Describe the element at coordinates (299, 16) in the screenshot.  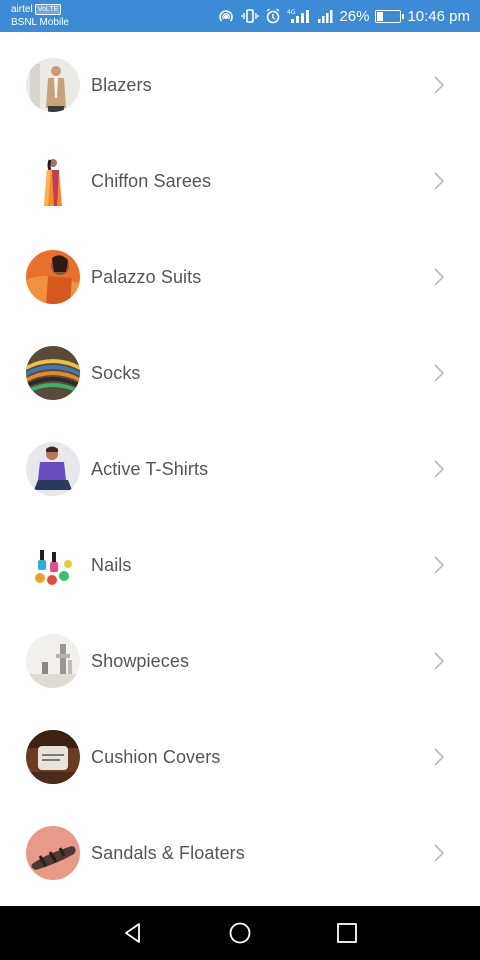
I see `signal-4g-icon: 4G` at that location.